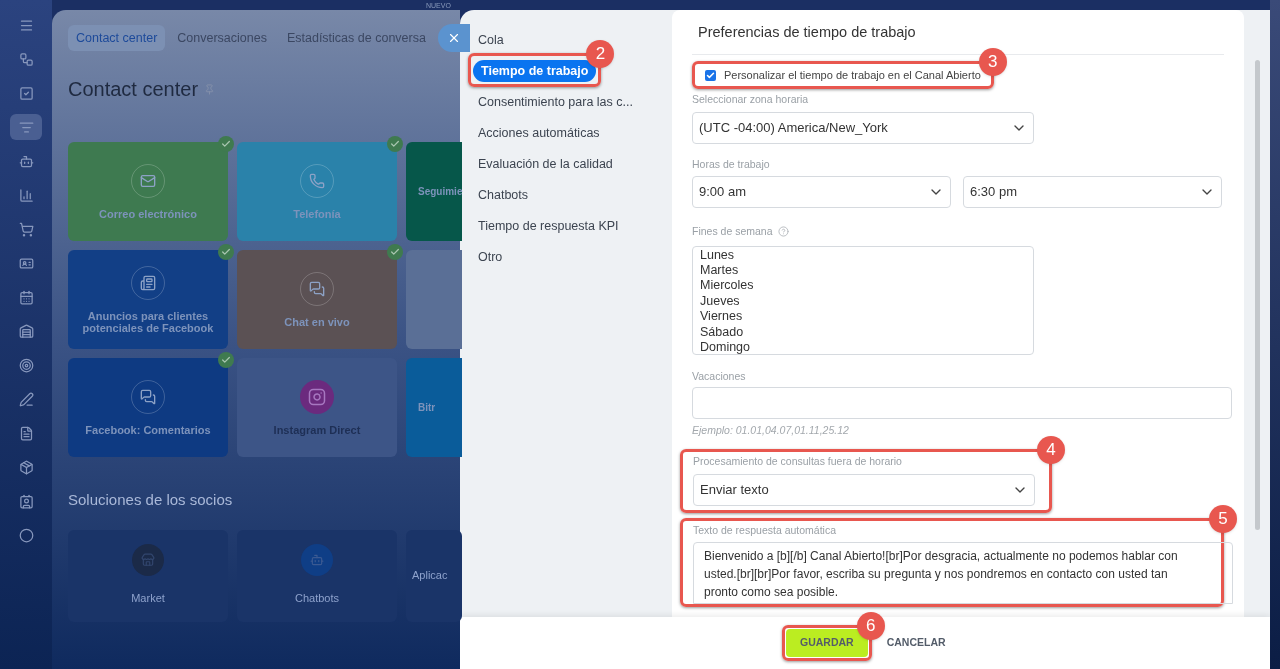  I want to click on dropdown: 6:30 pm, so click(1092, 191).